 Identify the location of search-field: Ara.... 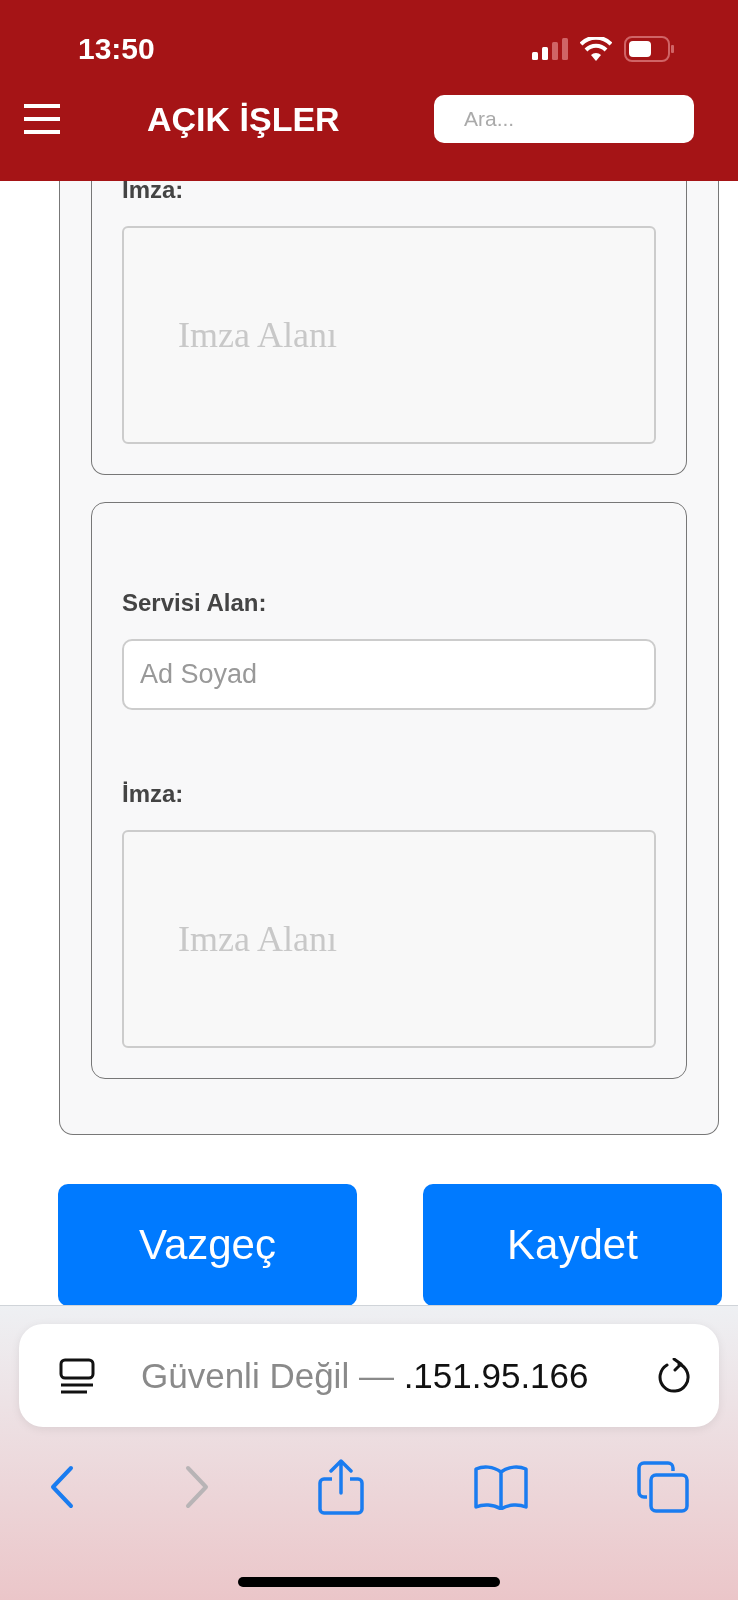
(564, 119).